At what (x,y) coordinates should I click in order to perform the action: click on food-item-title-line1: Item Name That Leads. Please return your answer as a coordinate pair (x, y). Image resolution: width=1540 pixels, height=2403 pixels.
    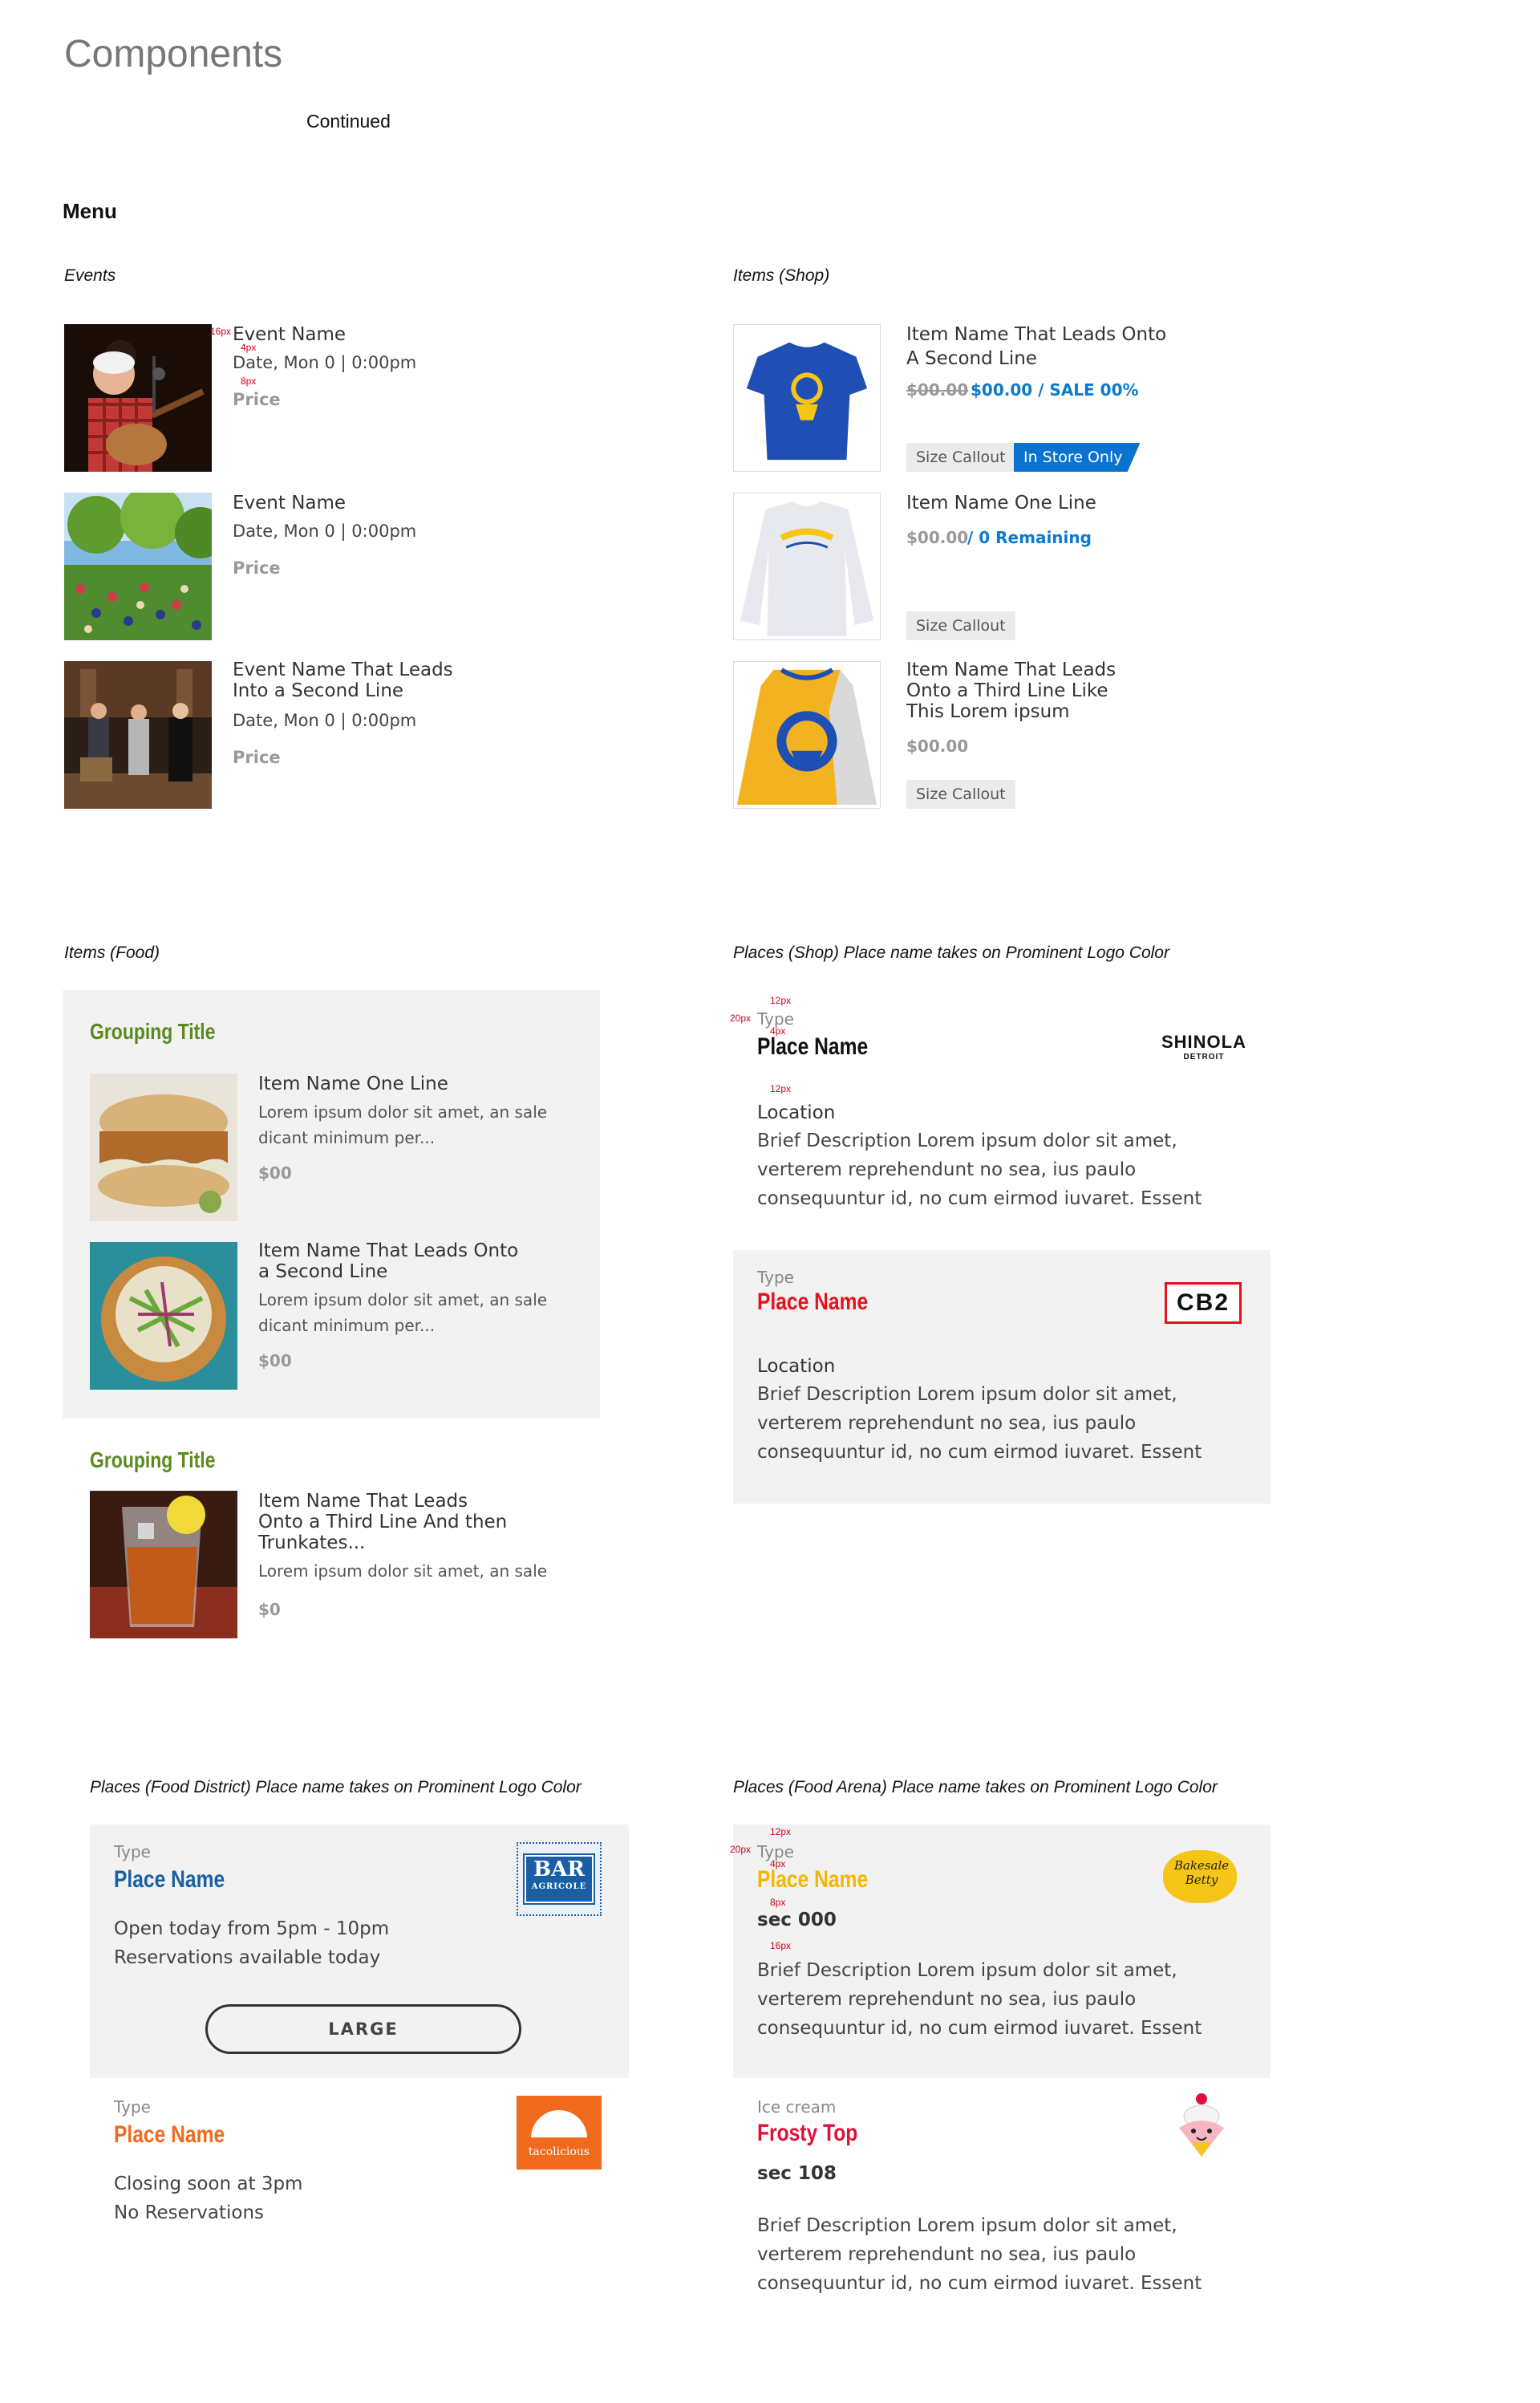
    Looking at the image, I should click on (363, 1501).